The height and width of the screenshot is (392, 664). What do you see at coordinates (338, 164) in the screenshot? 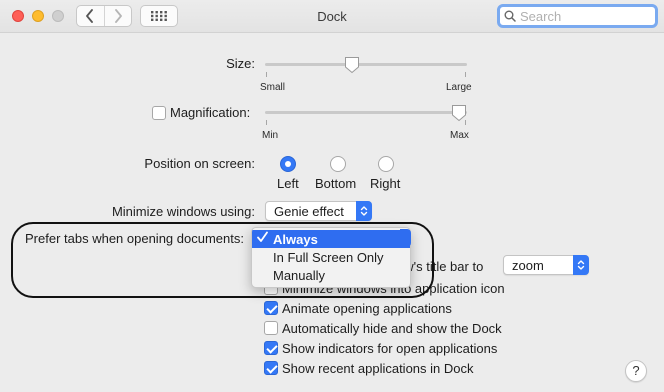
I see `position-bottom-radio` at bounding box center [338, 164].